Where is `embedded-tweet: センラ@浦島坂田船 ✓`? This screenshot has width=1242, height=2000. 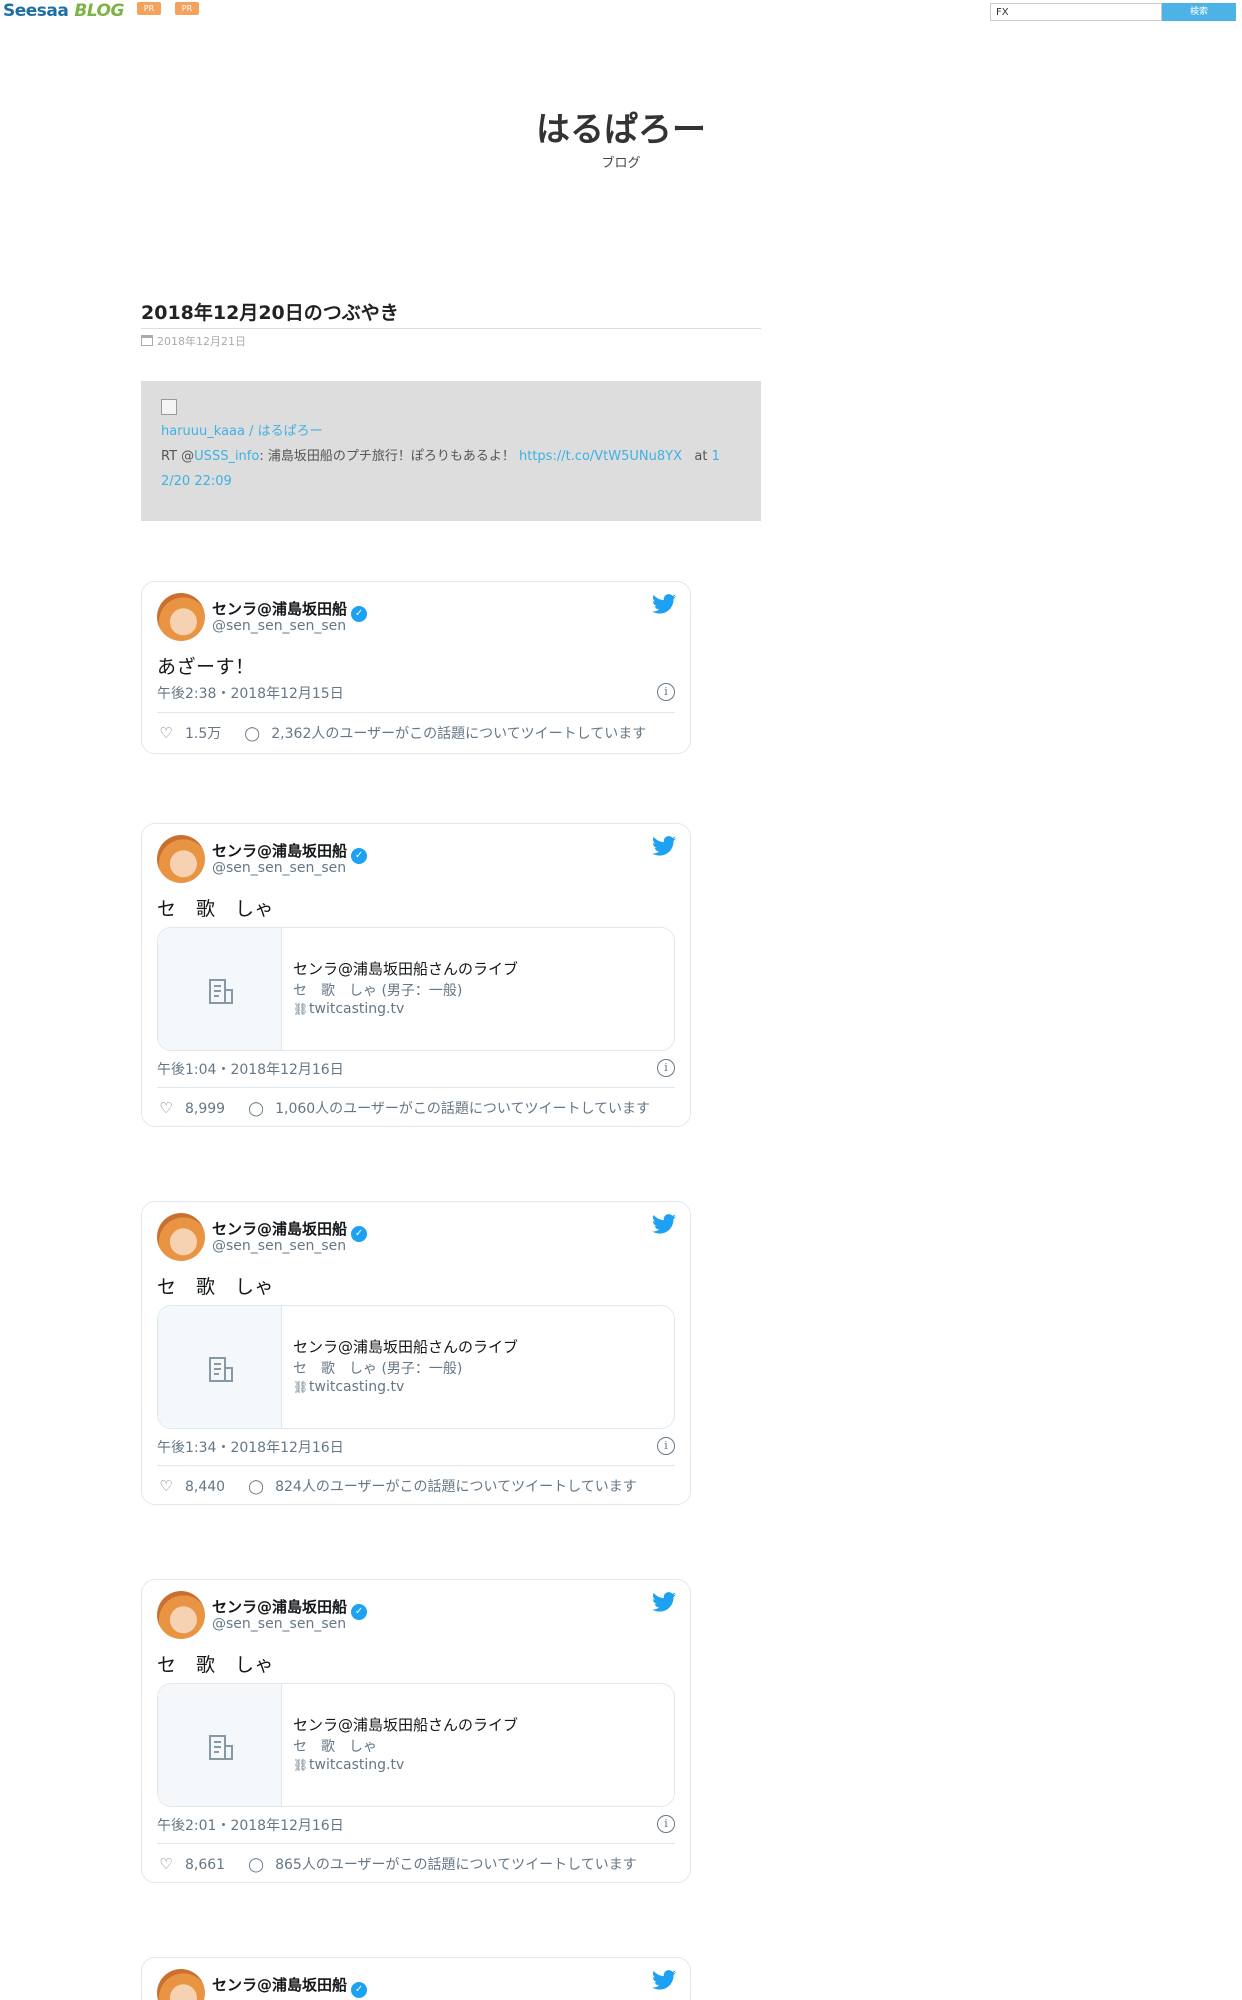
embedded-tweet: センラ@浦島坂田船 ✓ is located at coordinates (416, 1978).